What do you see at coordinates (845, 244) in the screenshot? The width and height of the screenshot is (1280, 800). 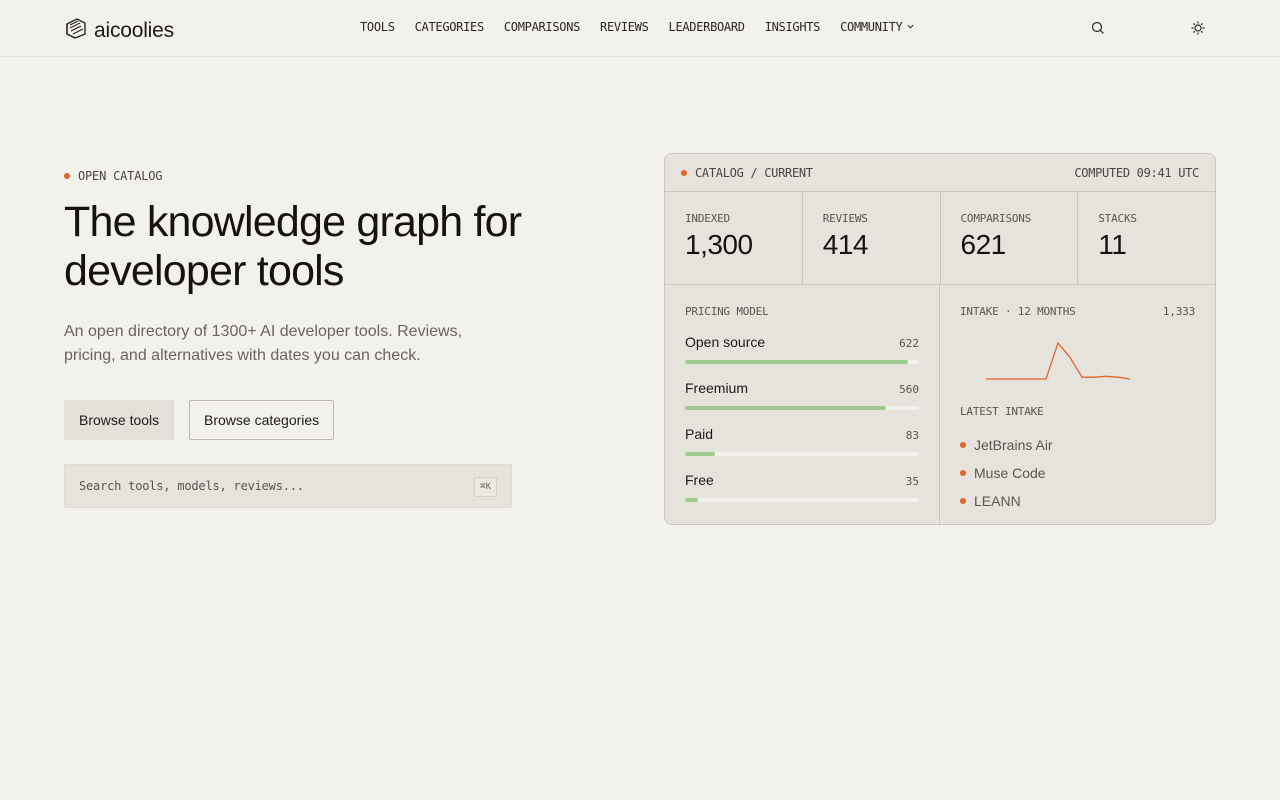 I see `stat-value: 414` at bounding box center [845, 244].